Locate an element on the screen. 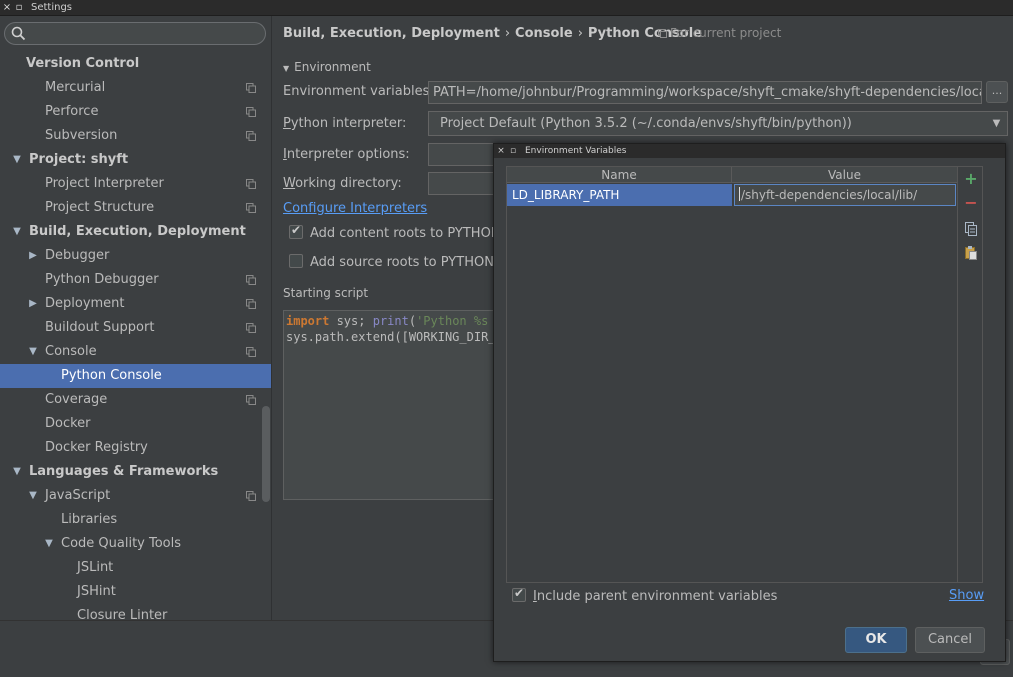  sidebar-item: JSHint is located at coordinates (135, 592).